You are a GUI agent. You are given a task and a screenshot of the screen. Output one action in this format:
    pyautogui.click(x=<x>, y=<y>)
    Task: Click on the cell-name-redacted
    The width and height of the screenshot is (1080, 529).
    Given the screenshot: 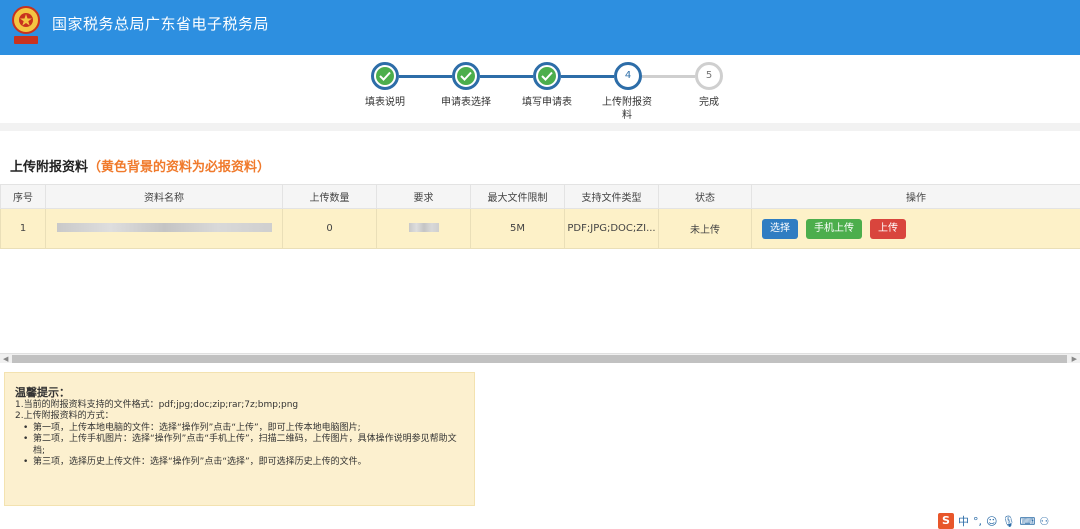 What is the action you would take?
    pyautogui.click(x=164, y=228)
    